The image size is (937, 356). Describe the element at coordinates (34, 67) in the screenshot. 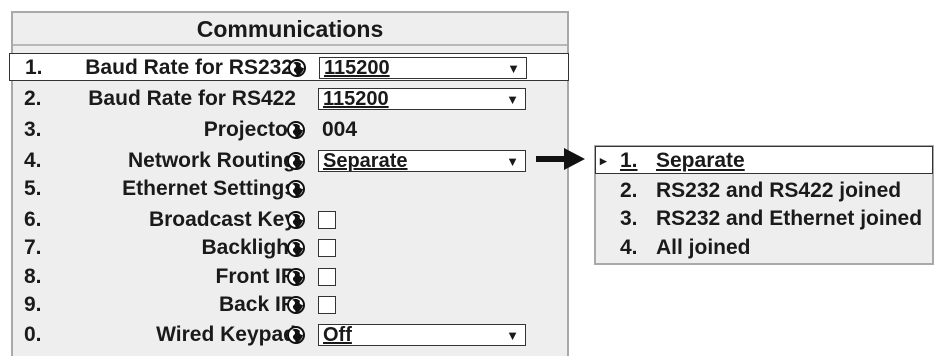

I see `row-number: 1.` at that location.